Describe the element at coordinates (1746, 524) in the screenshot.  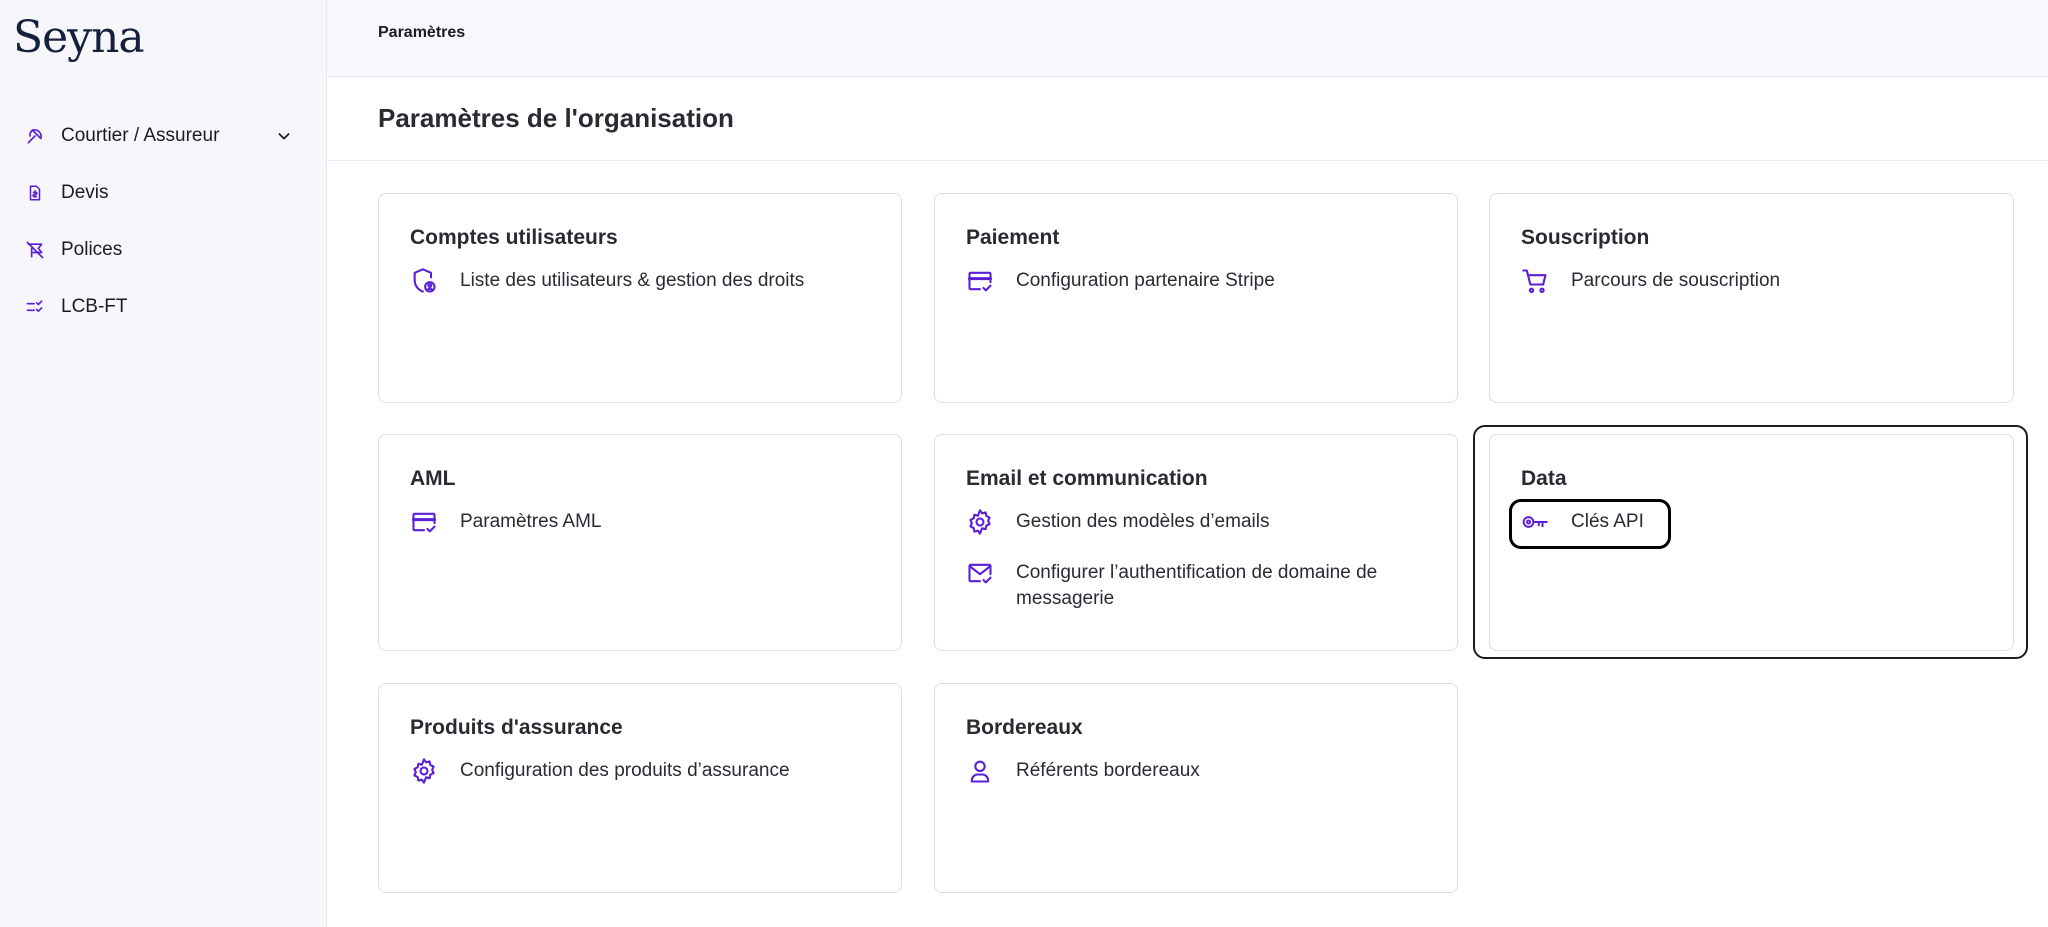
I see `card-link-cles-api: Clés API` at that location.